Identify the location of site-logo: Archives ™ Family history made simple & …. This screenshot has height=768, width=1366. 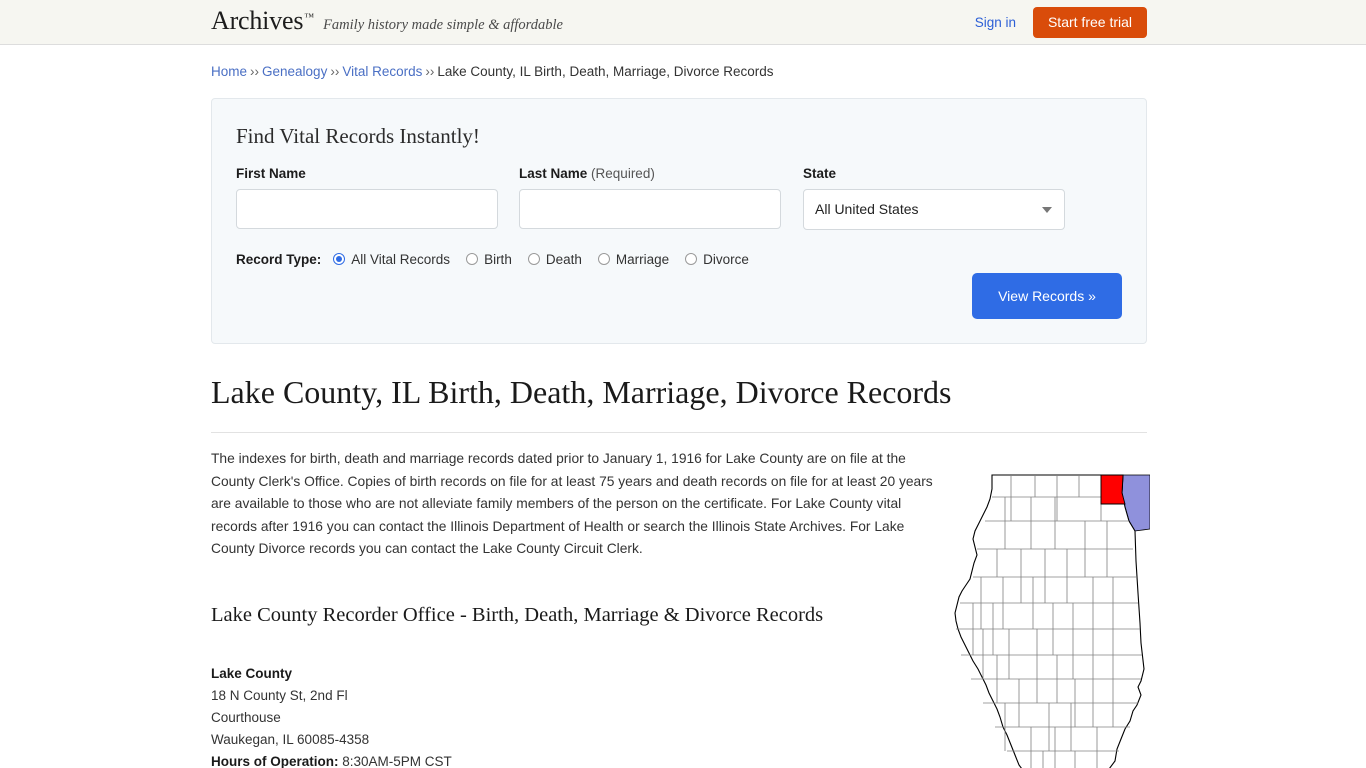
(387, 21).